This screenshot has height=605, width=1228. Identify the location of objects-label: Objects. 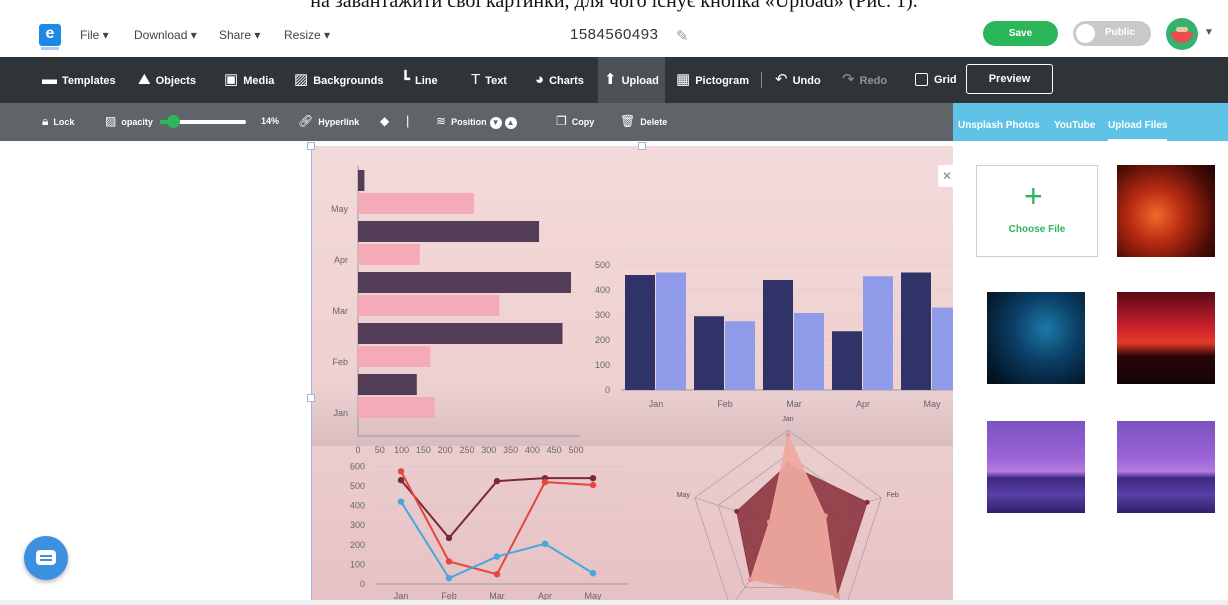
(175, 81).